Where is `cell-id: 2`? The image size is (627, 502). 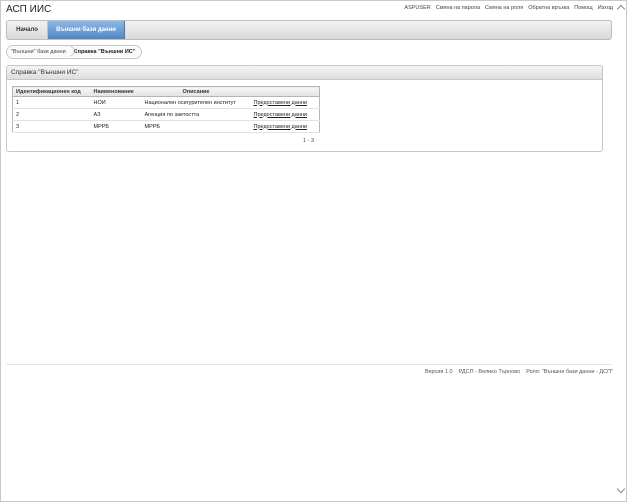 cell-id: 2 is located at coordinates (51, 114).